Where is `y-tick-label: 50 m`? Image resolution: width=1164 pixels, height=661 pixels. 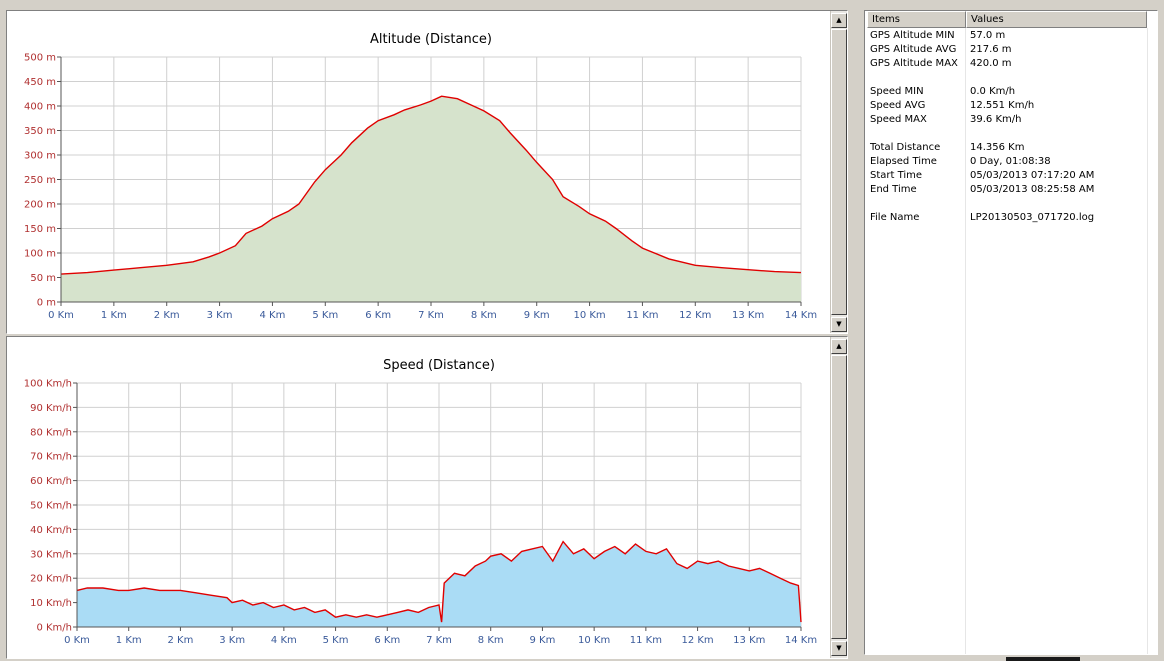 y-tick-label: 50 m is located at coordinates (43, 278).